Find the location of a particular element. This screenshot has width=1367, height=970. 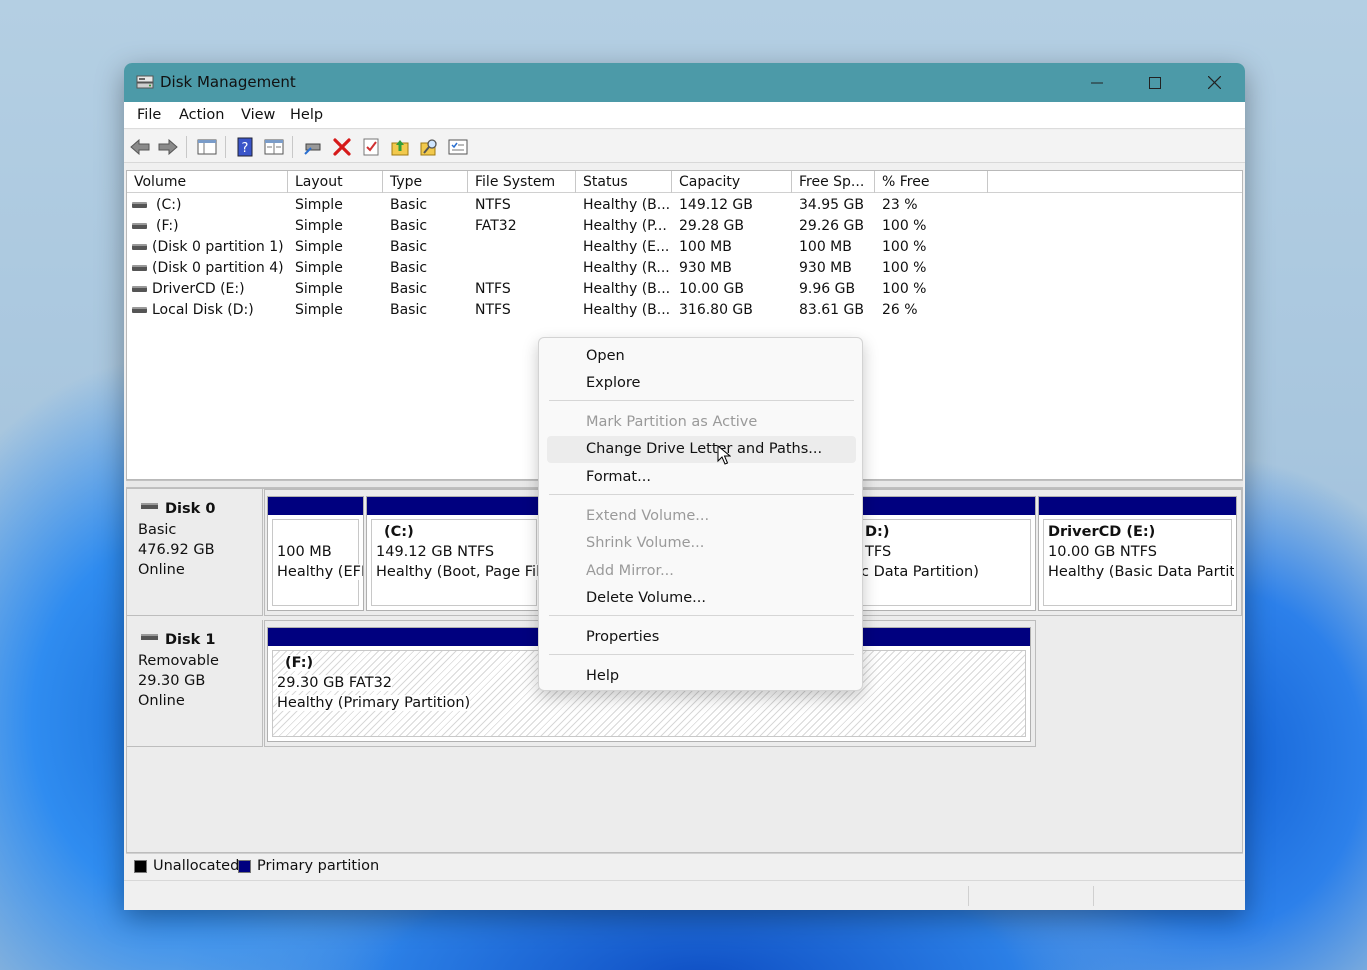

maximize-icon is located at coordinates (1155, 82).